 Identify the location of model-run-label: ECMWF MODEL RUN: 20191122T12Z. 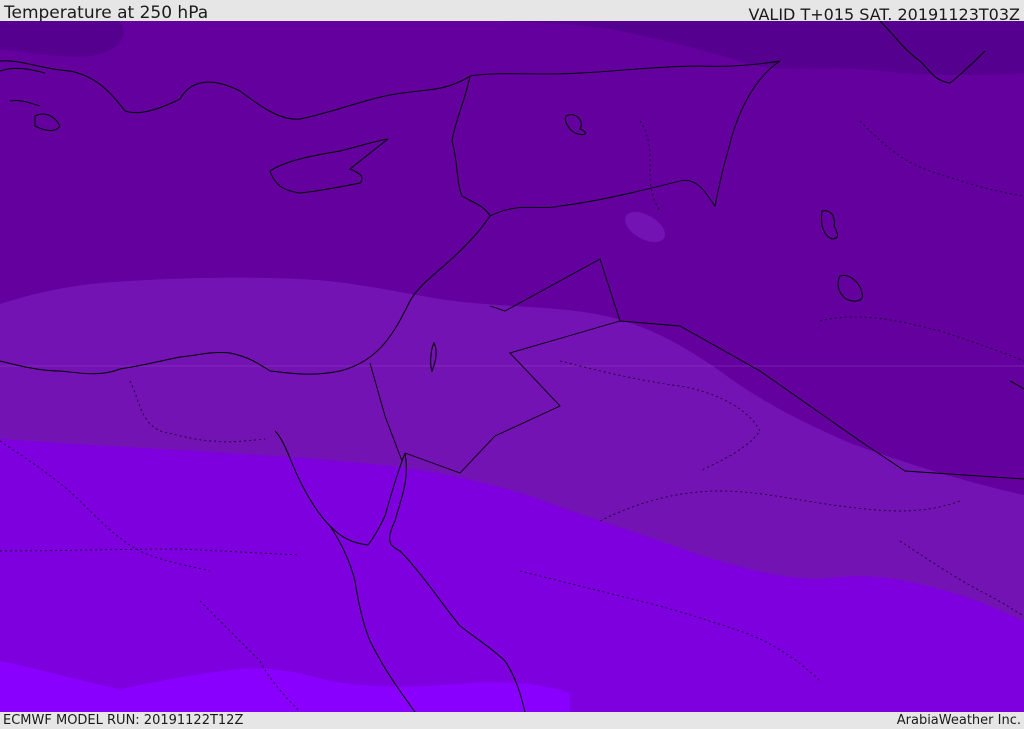
(123, 720).